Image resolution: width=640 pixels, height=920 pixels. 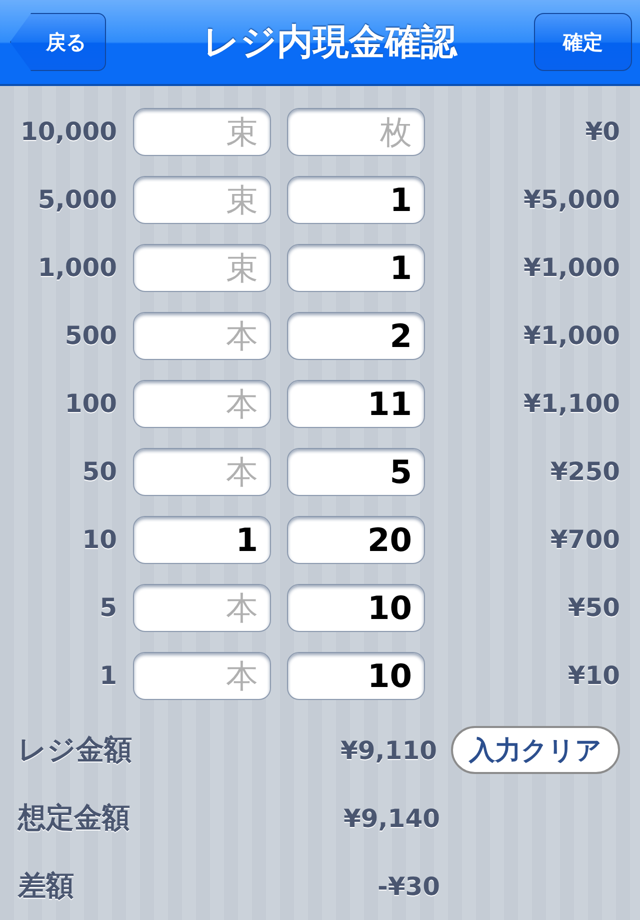 What do you see at coordinates (202, 540) in the screenshot?
I see `bundle-field: 1` at bounding box center [202, 540].